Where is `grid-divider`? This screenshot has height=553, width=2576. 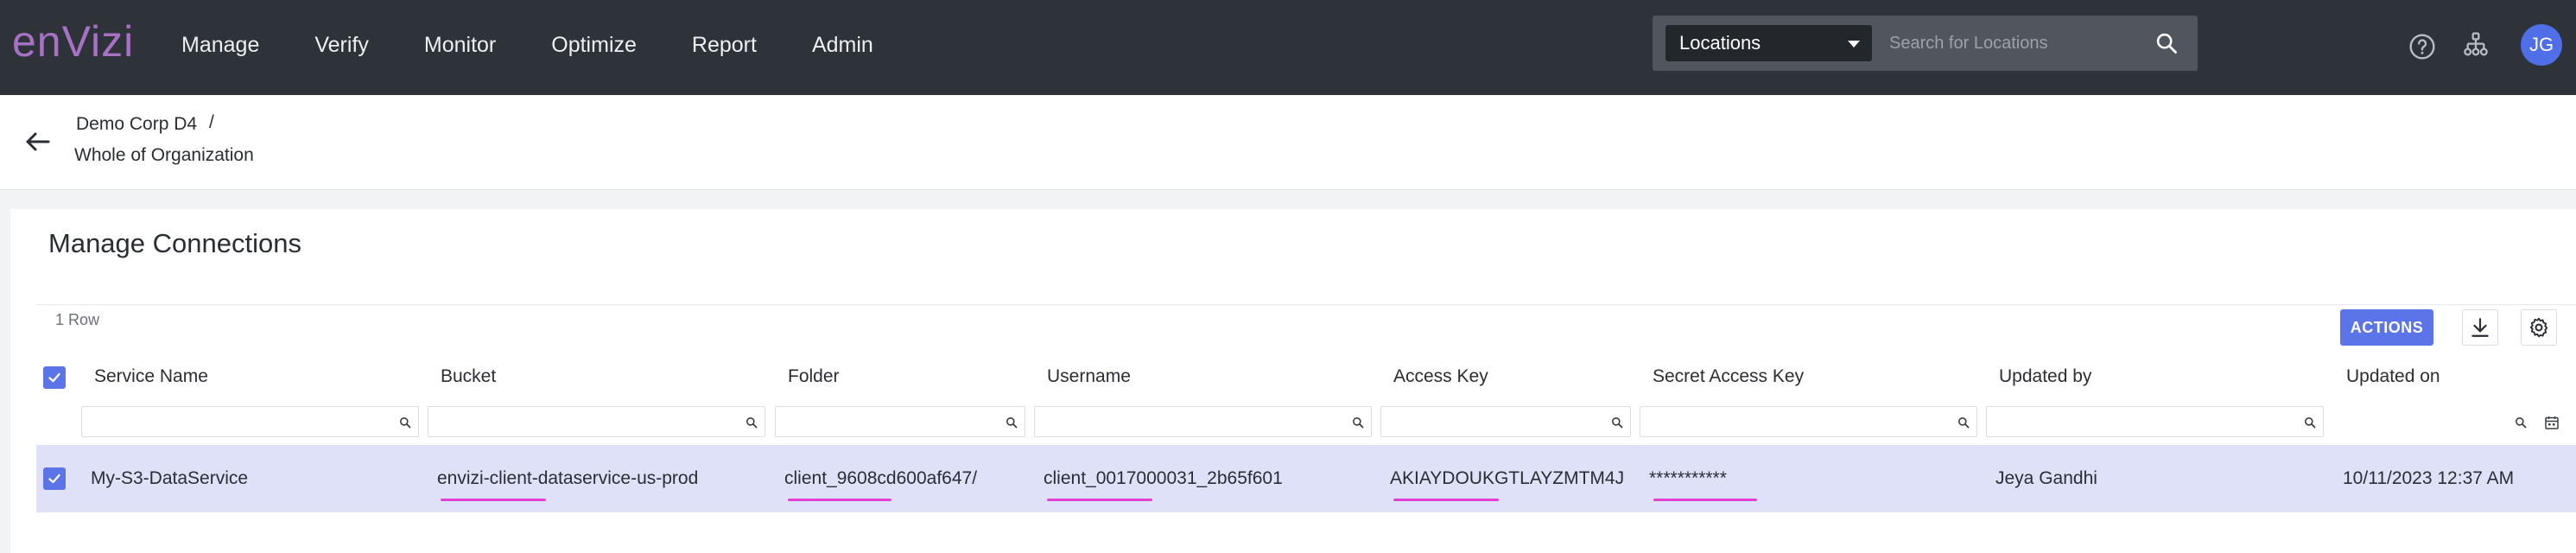 grid-divider is located at coordinates (1306, 304).